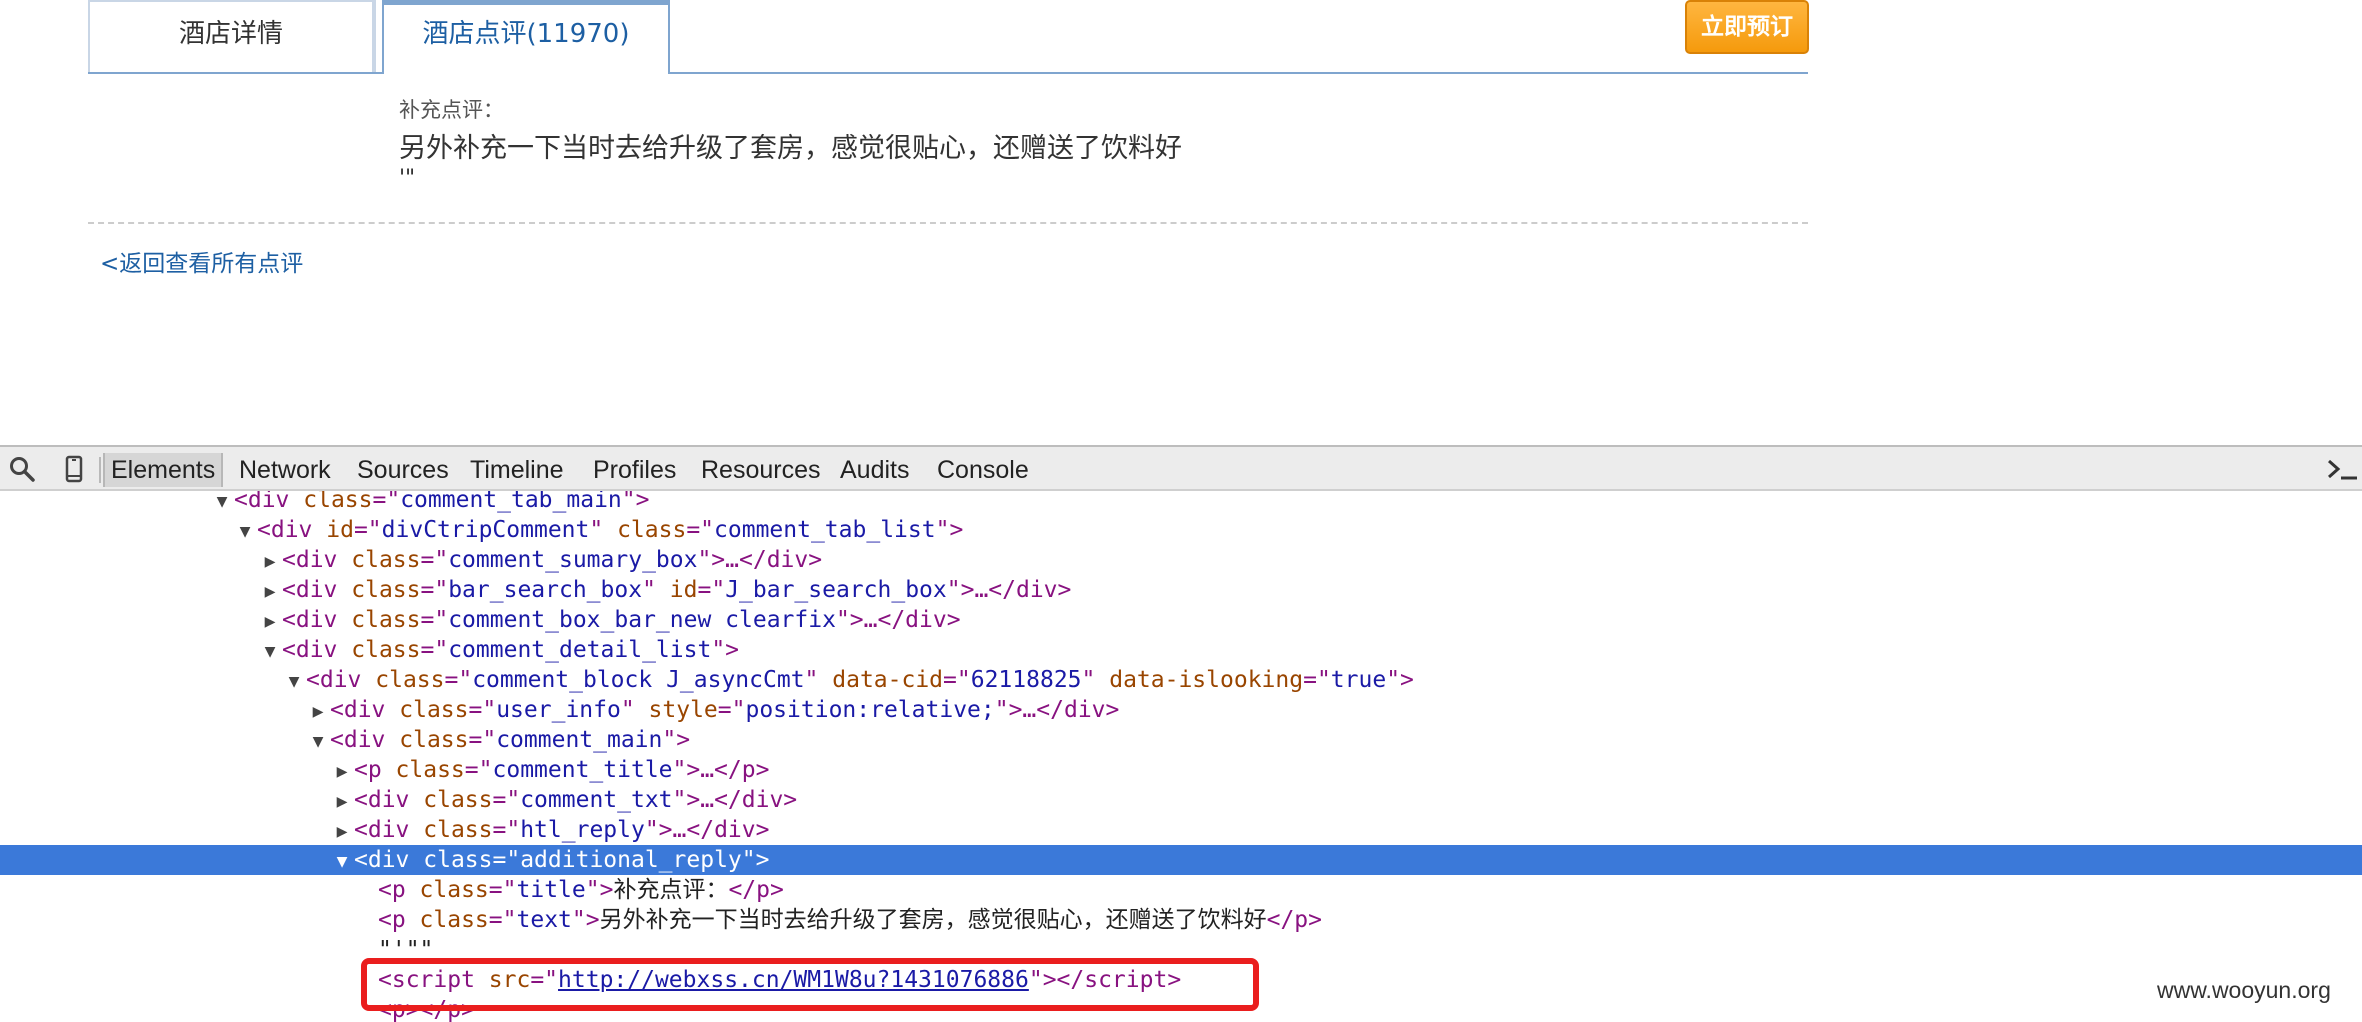 The height and width of the screenshot is (1022, 2362). What do you see at coordinates (163, 470) in the screenshot?
I see `tab-elements: Elements` at bounding box center [163, 470].